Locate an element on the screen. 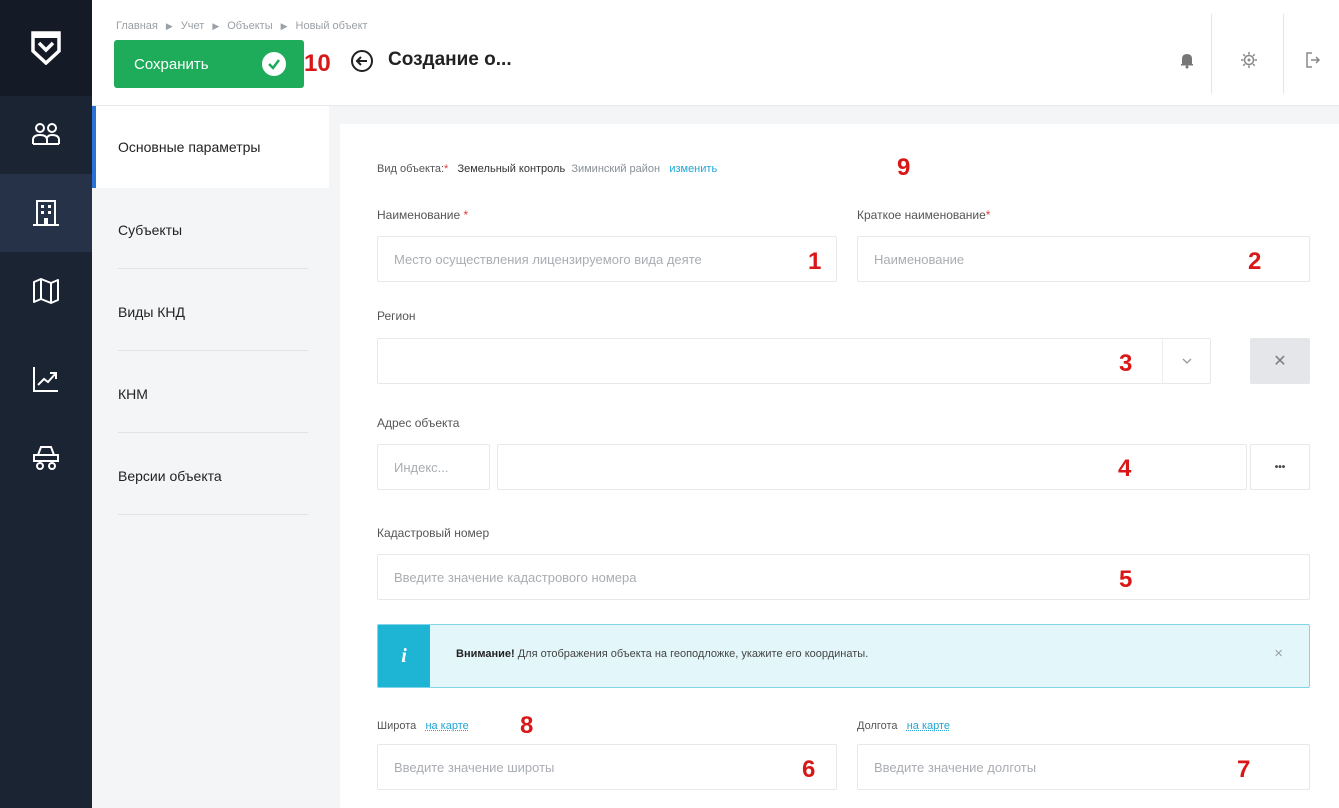 The image size is (1339, 808). postal-index-input is located at coordinates (433, 467).